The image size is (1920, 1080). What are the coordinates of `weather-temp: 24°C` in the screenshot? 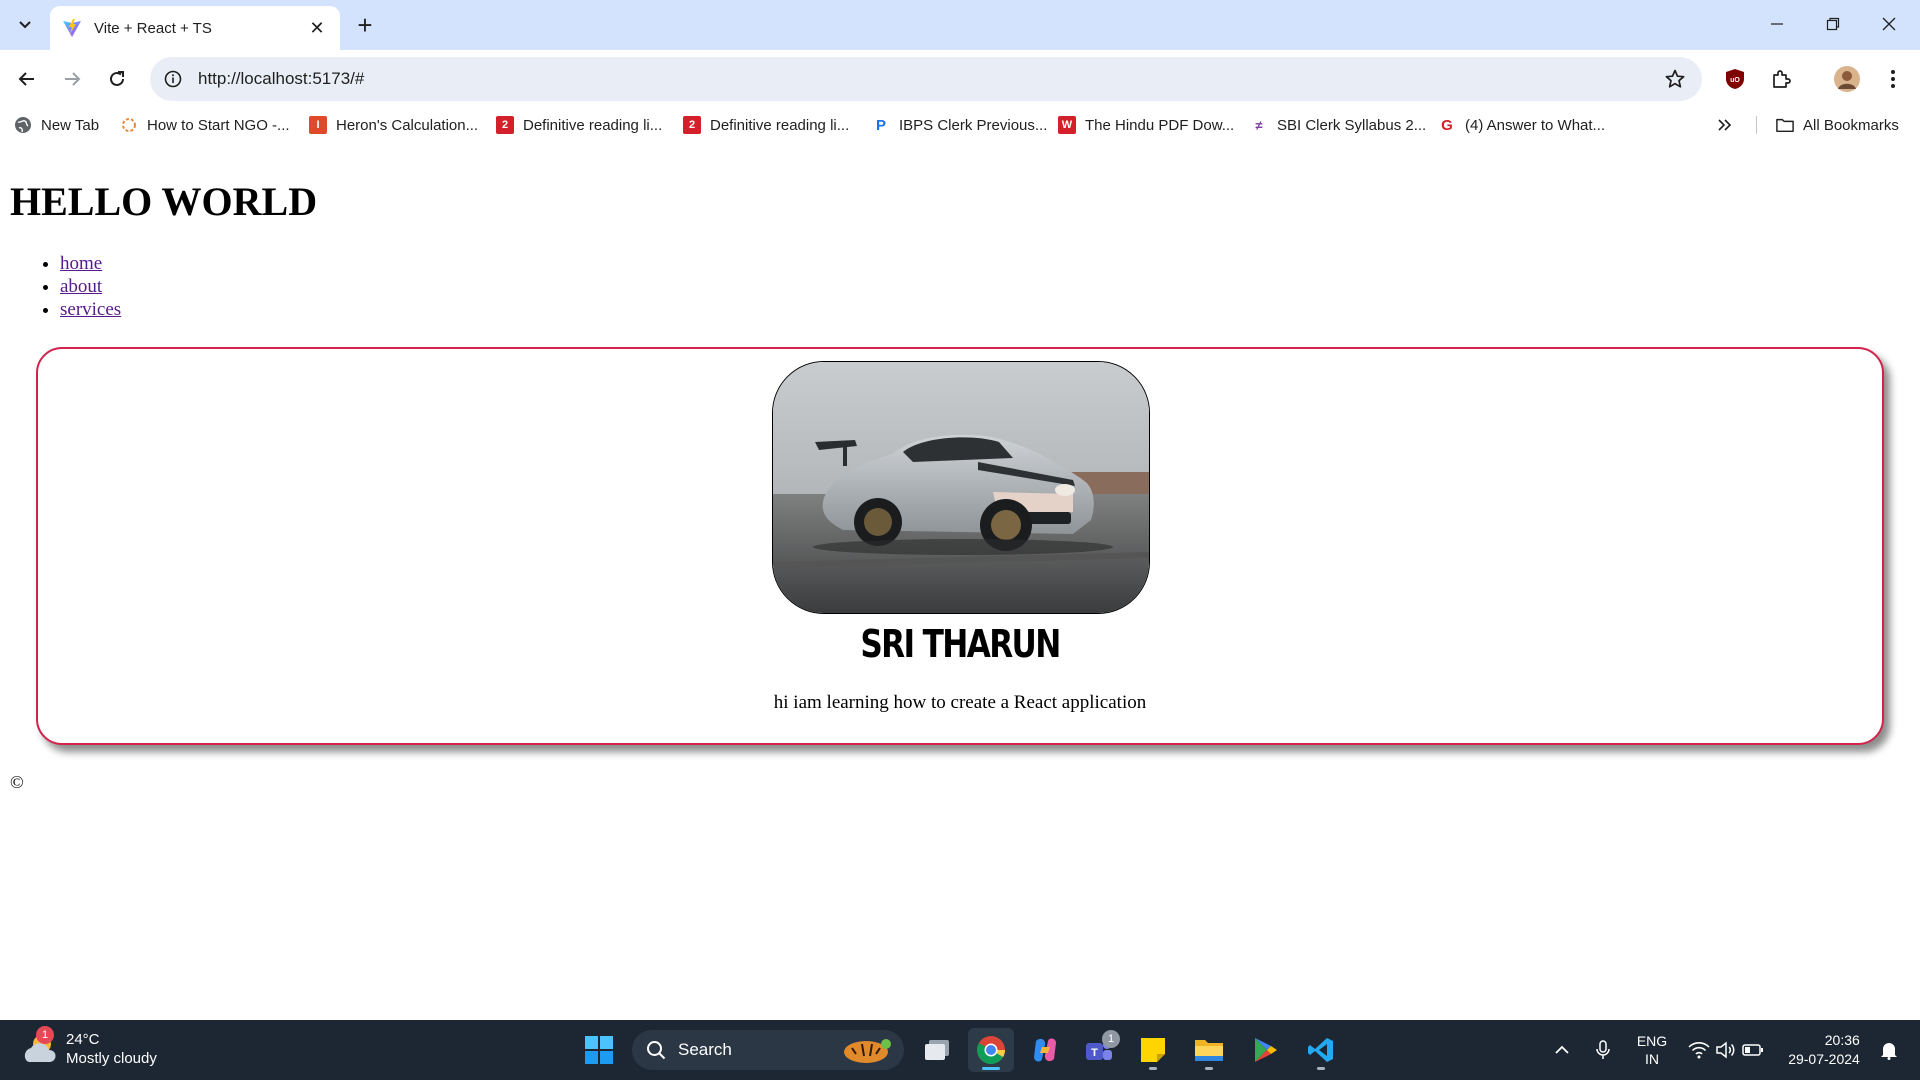 It's located at (83, 1039).